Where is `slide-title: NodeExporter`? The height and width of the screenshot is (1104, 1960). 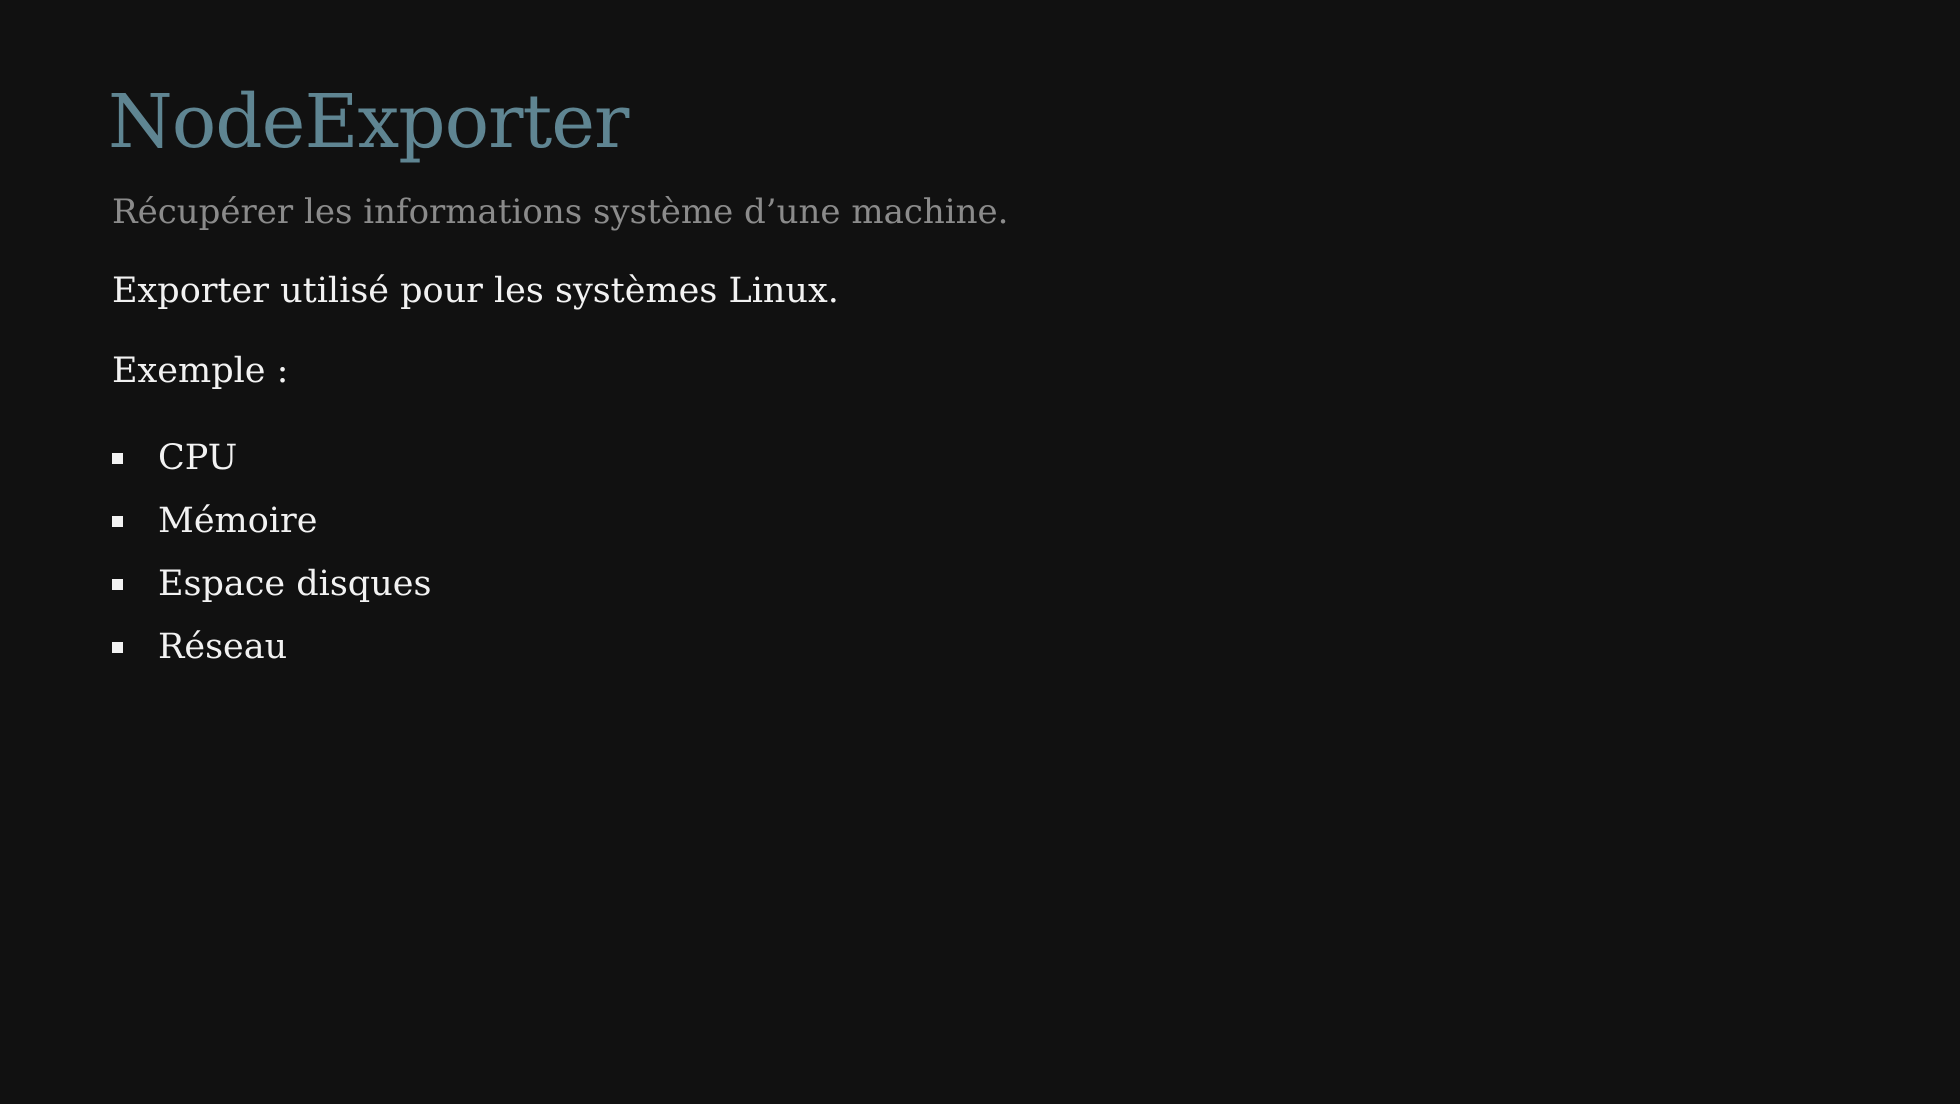
slide-title: NodeExporter is located at coordinates (368, 122).